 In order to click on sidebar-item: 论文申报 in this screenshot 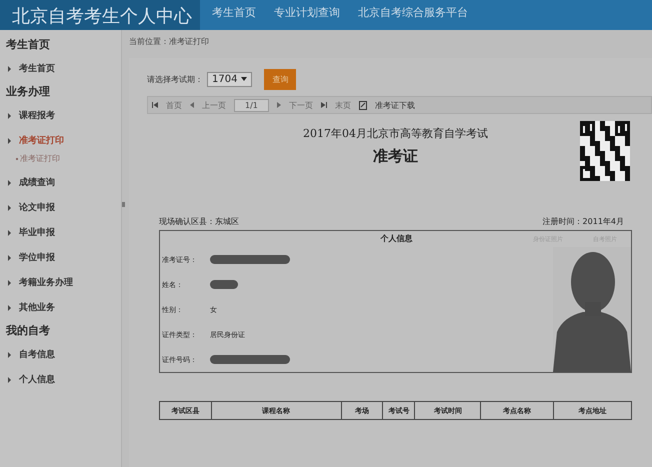, I will do `click(60, 207)`.